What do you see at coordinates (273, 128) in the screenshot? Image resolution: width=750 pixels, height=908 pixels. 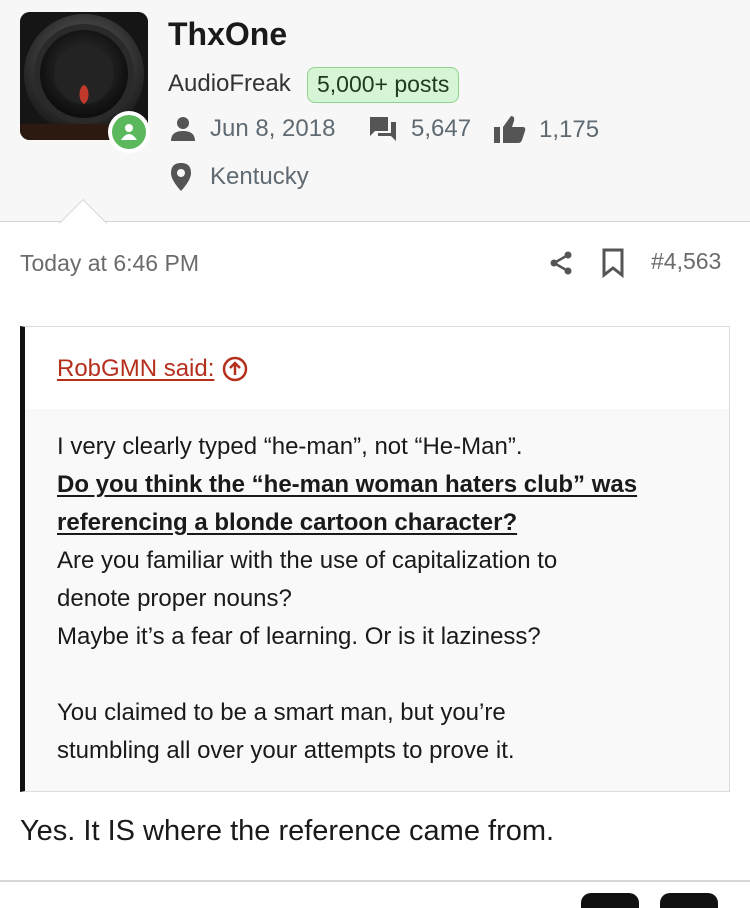 I see `joined-date-text: Jun 8, 2018` at bounding box center [273, 128].